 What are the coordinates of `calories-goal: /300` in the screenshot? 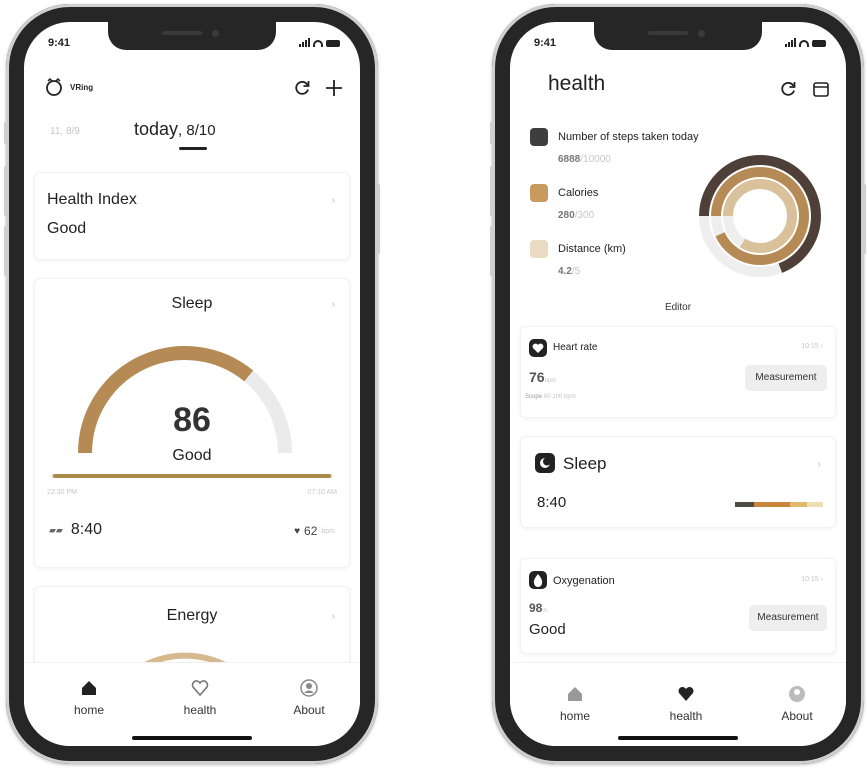 It's located at (584, 215).